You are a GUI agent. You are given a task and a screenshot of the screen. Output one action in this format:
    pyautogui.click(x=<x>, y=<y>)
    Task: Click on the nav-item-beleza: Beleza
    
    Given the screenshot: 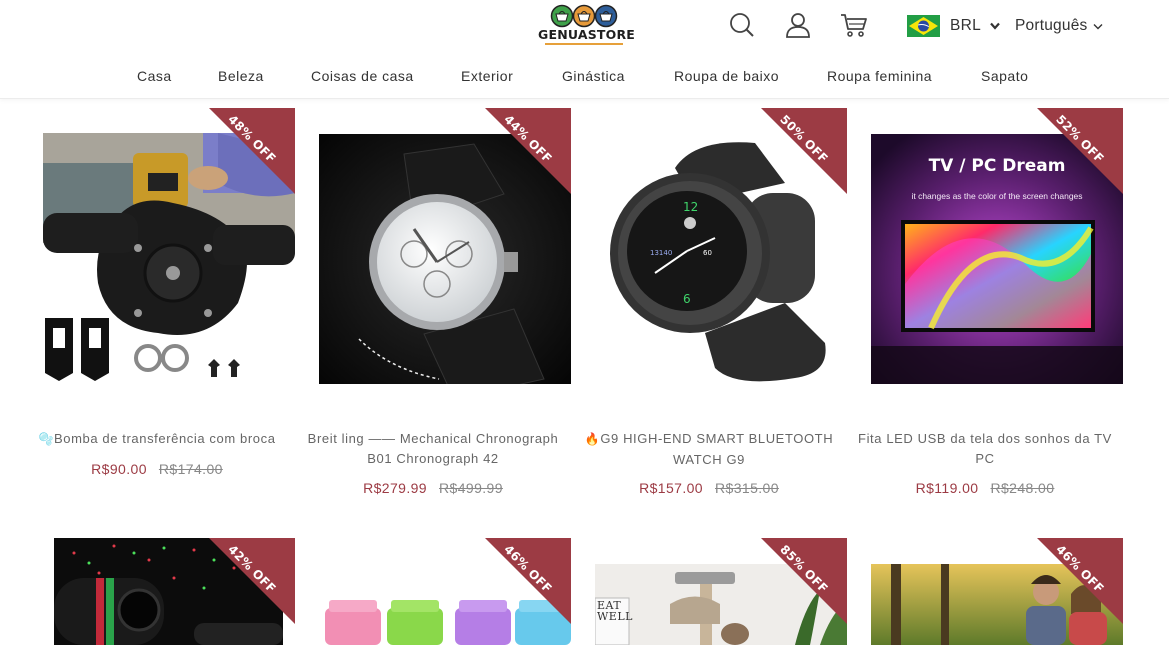 What is the action you would take?
    pyautogui.click(x=241, y=76)
    